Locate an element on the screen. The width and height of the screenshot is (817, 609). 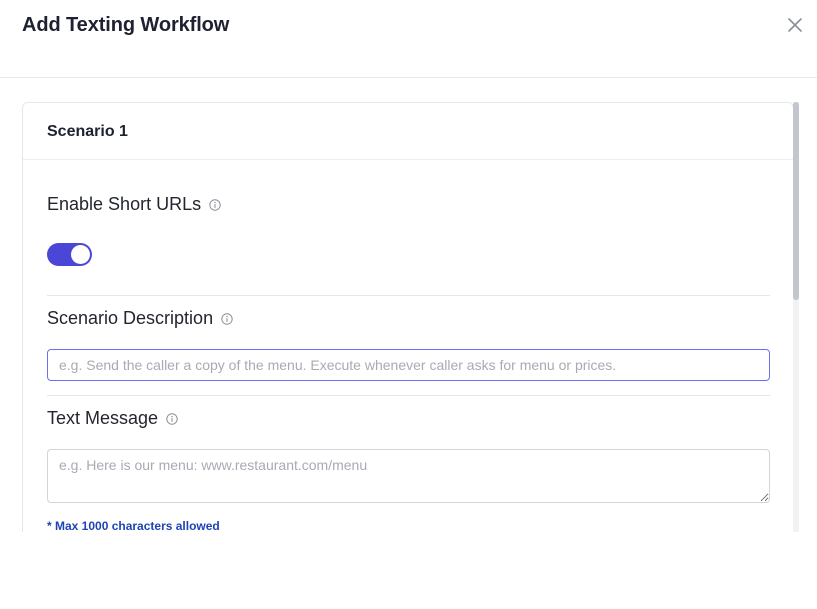
text-message-label-row: Text Message is located at coordinates (112, 418).